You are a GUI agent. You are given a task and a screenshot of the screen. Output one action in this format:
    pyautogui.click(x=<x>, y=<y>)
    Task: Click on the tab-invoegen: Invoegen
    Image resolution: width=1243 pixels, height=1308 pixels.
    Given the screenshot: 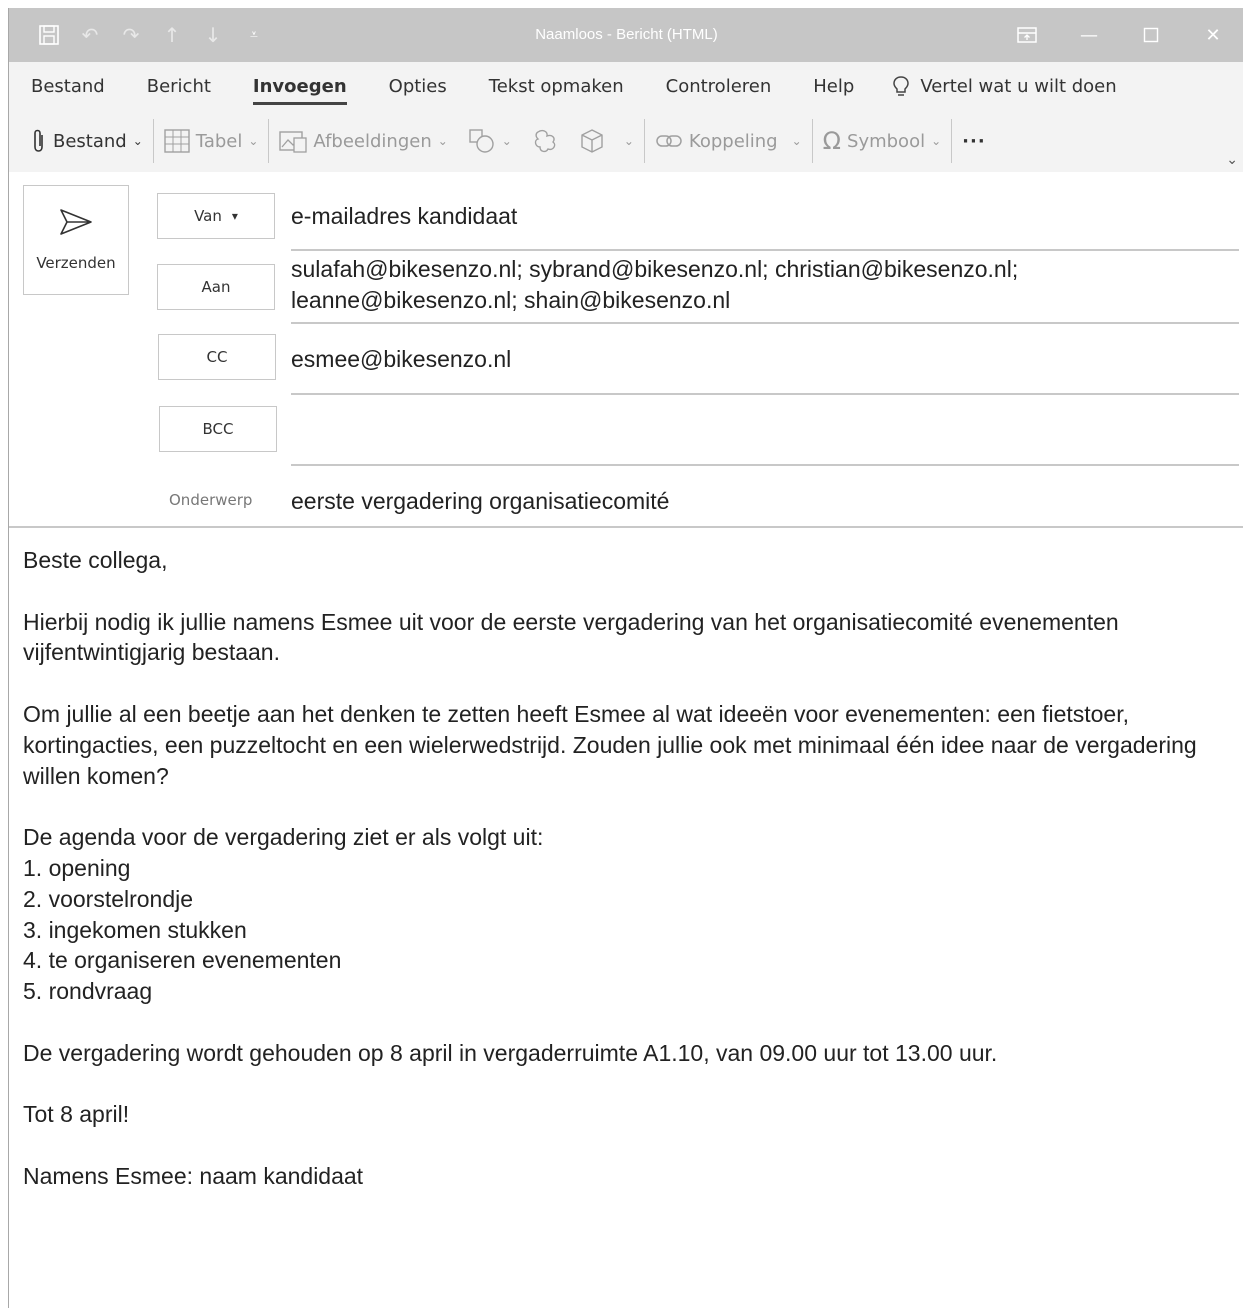 What is the action you would take?
    pyautogui.click(x=299, y=90)
    